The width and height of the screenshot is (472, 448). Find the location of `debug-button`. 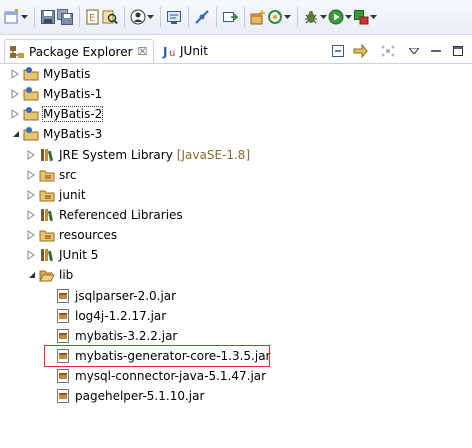

debug-button is located at coordinates (315, 17).